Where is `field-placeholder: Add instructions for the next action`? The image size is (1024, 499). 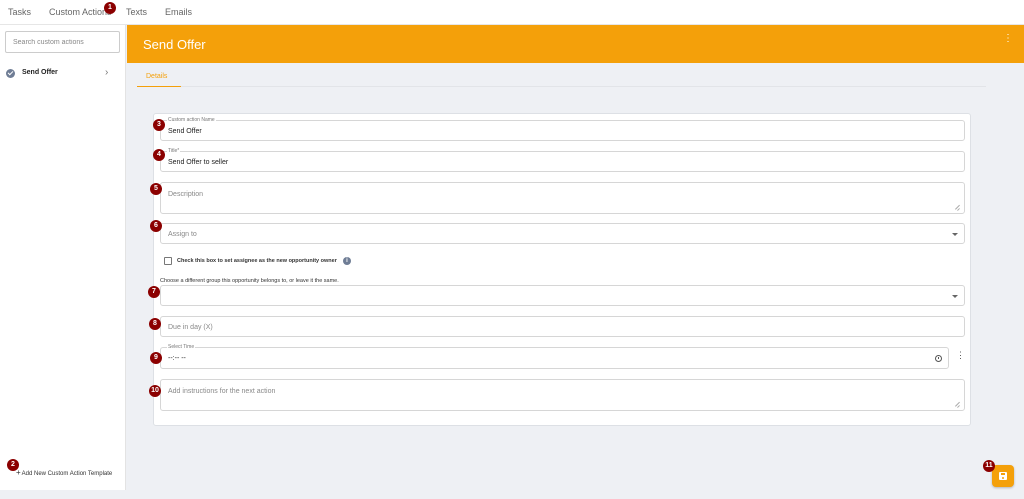
field-placeholder: Add instructions for the next action is located at coordinates (222, 391).